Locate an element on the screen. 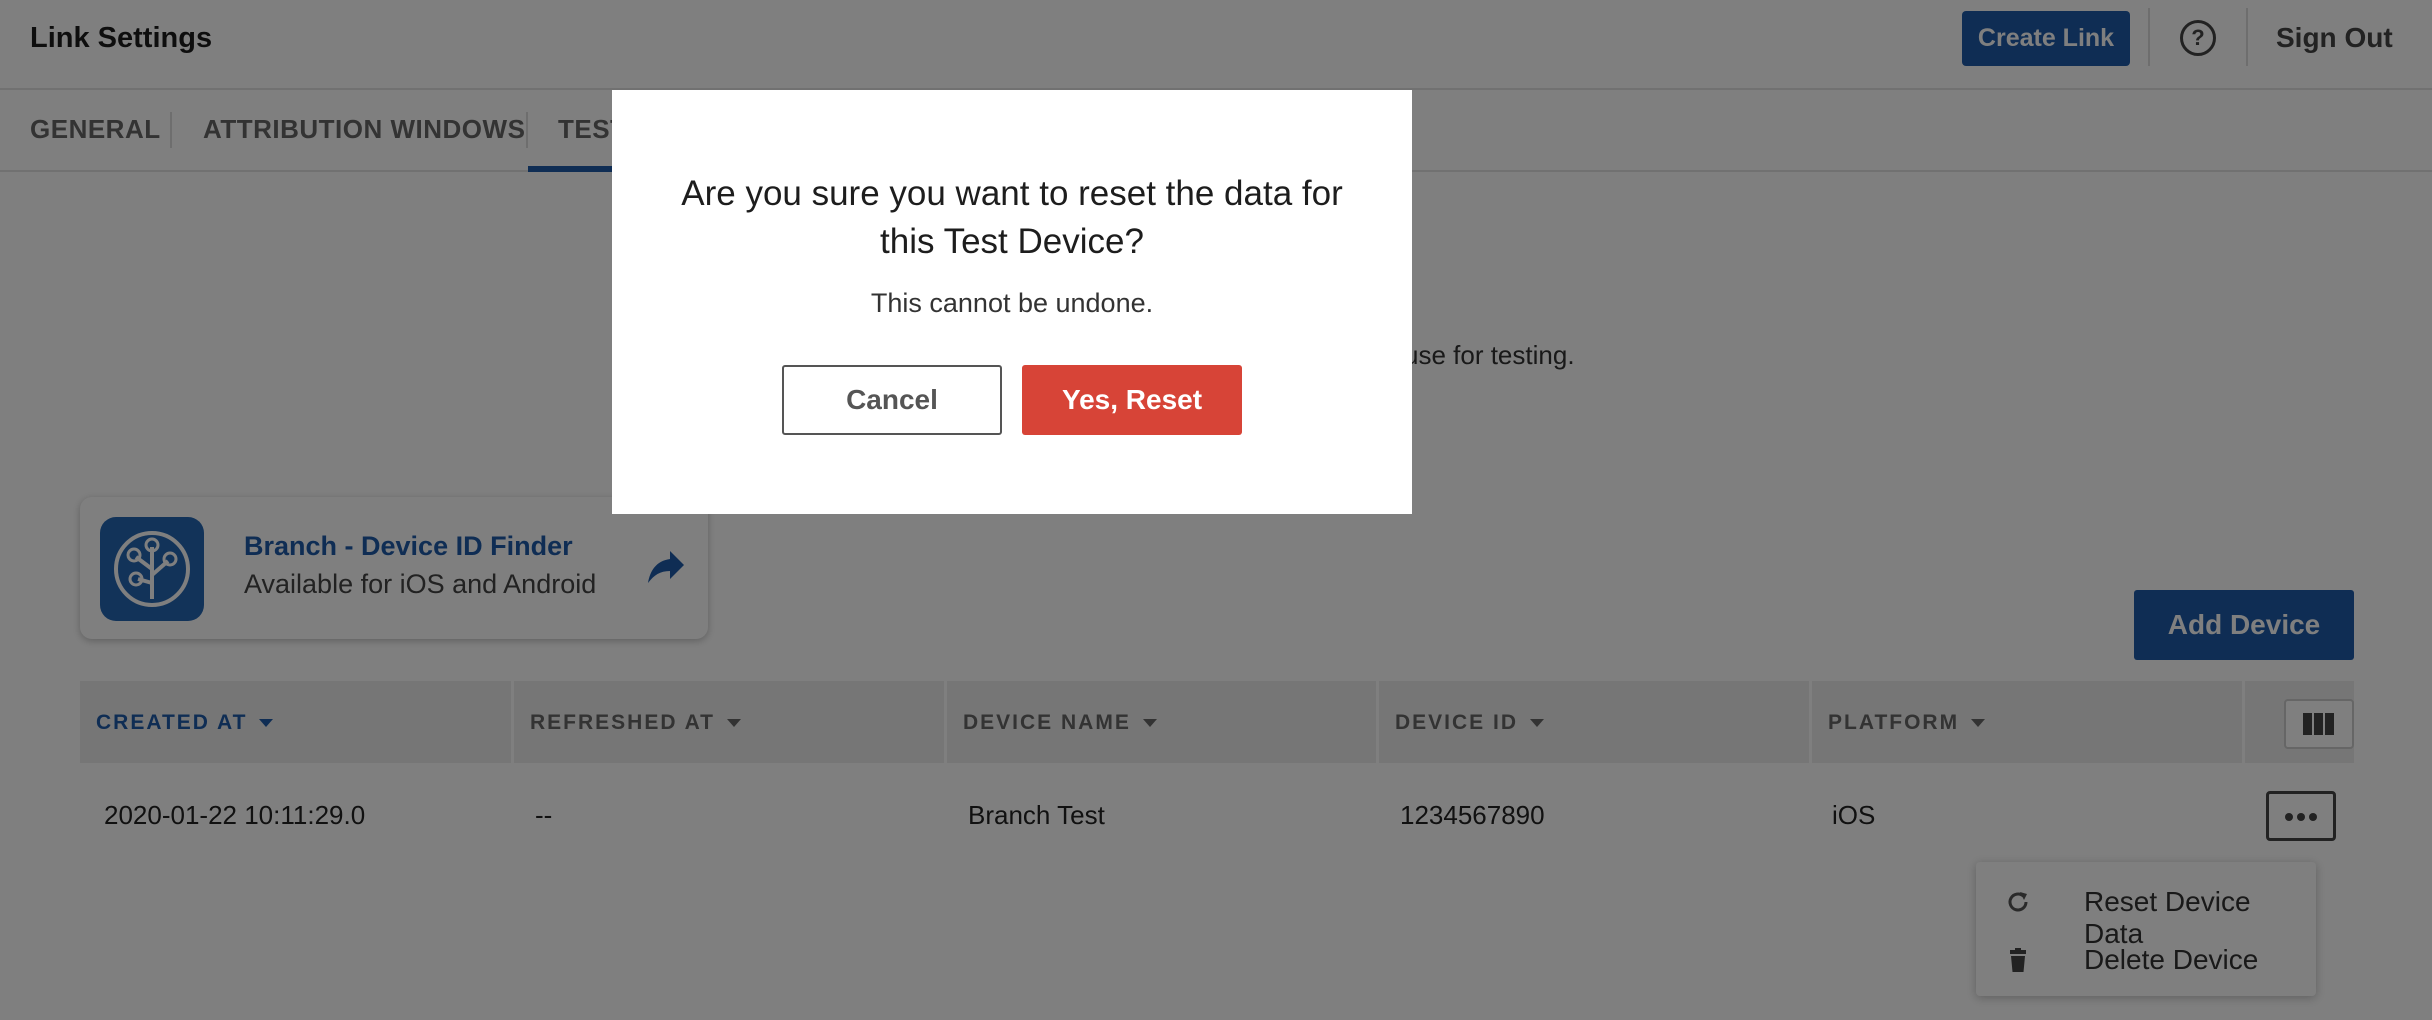  confirm-reset-button: Yes, Reset is located at coordinates (1132, 400).